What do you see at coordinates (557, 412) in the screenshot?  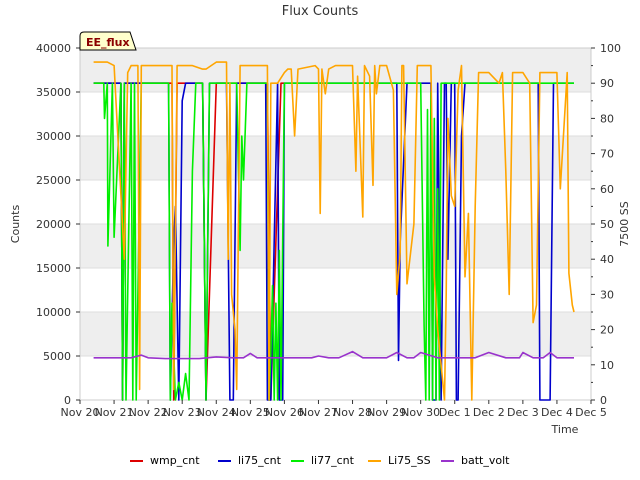 I see `x-tick-label: Dec 4` at bounding box center [557, 412].